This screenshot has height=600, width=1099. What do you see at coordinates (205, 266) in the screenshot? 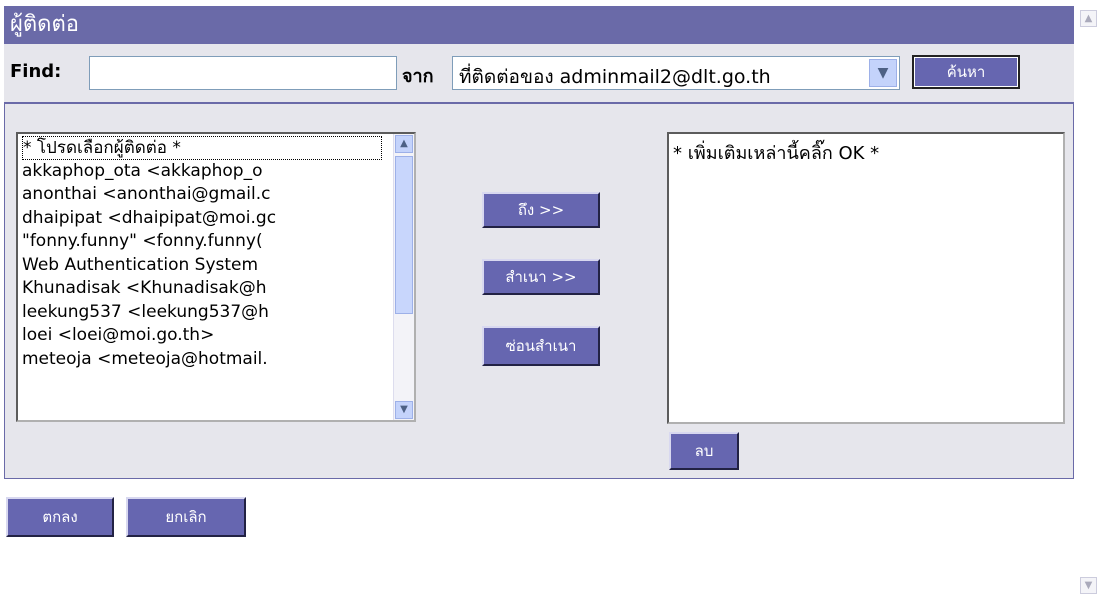
I see `contact-option: Web Authentication System` at bounding box center [205, 266].